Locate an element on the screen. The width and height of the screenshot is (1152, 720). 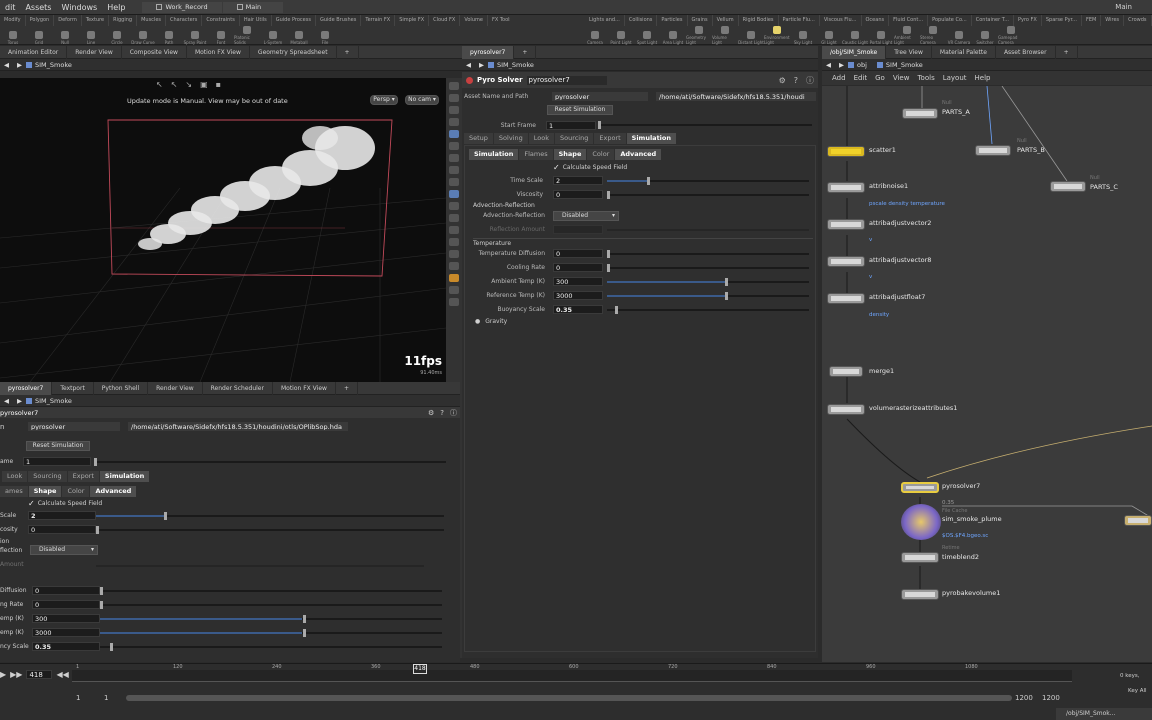
menu-layout: Layout is located at coordinates (955, 78).